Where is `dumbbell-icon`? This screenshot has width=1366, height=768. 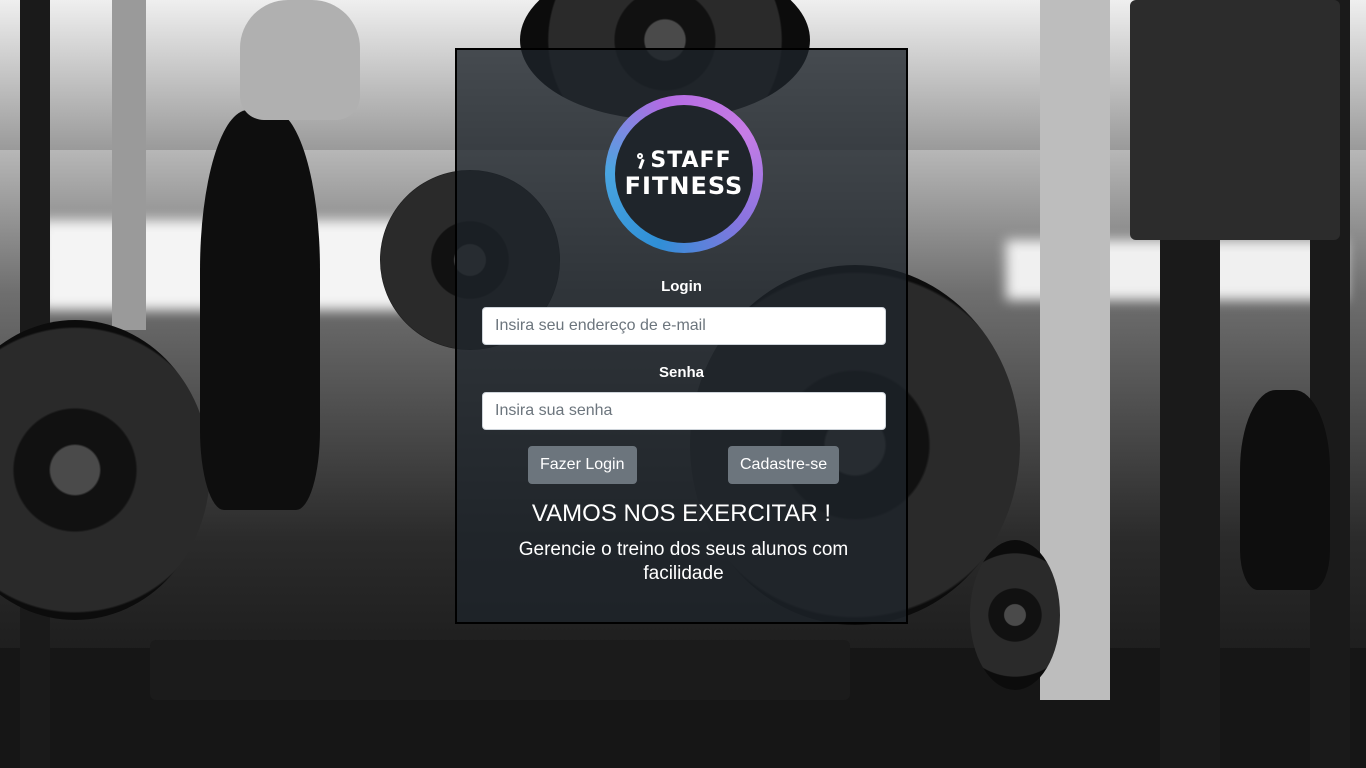 dumbbell-icon is located at coordinates (642, 161).